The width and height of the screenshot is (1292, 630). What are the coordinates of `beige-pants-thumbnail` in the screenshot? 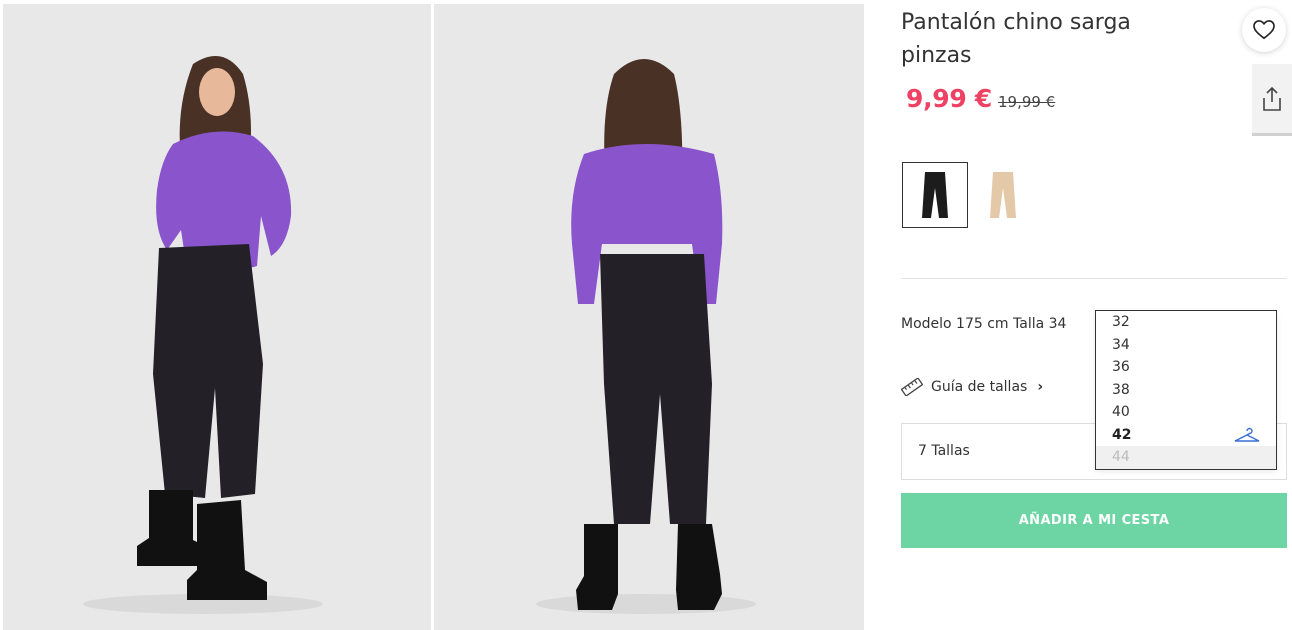 It's located at (1003, 195).